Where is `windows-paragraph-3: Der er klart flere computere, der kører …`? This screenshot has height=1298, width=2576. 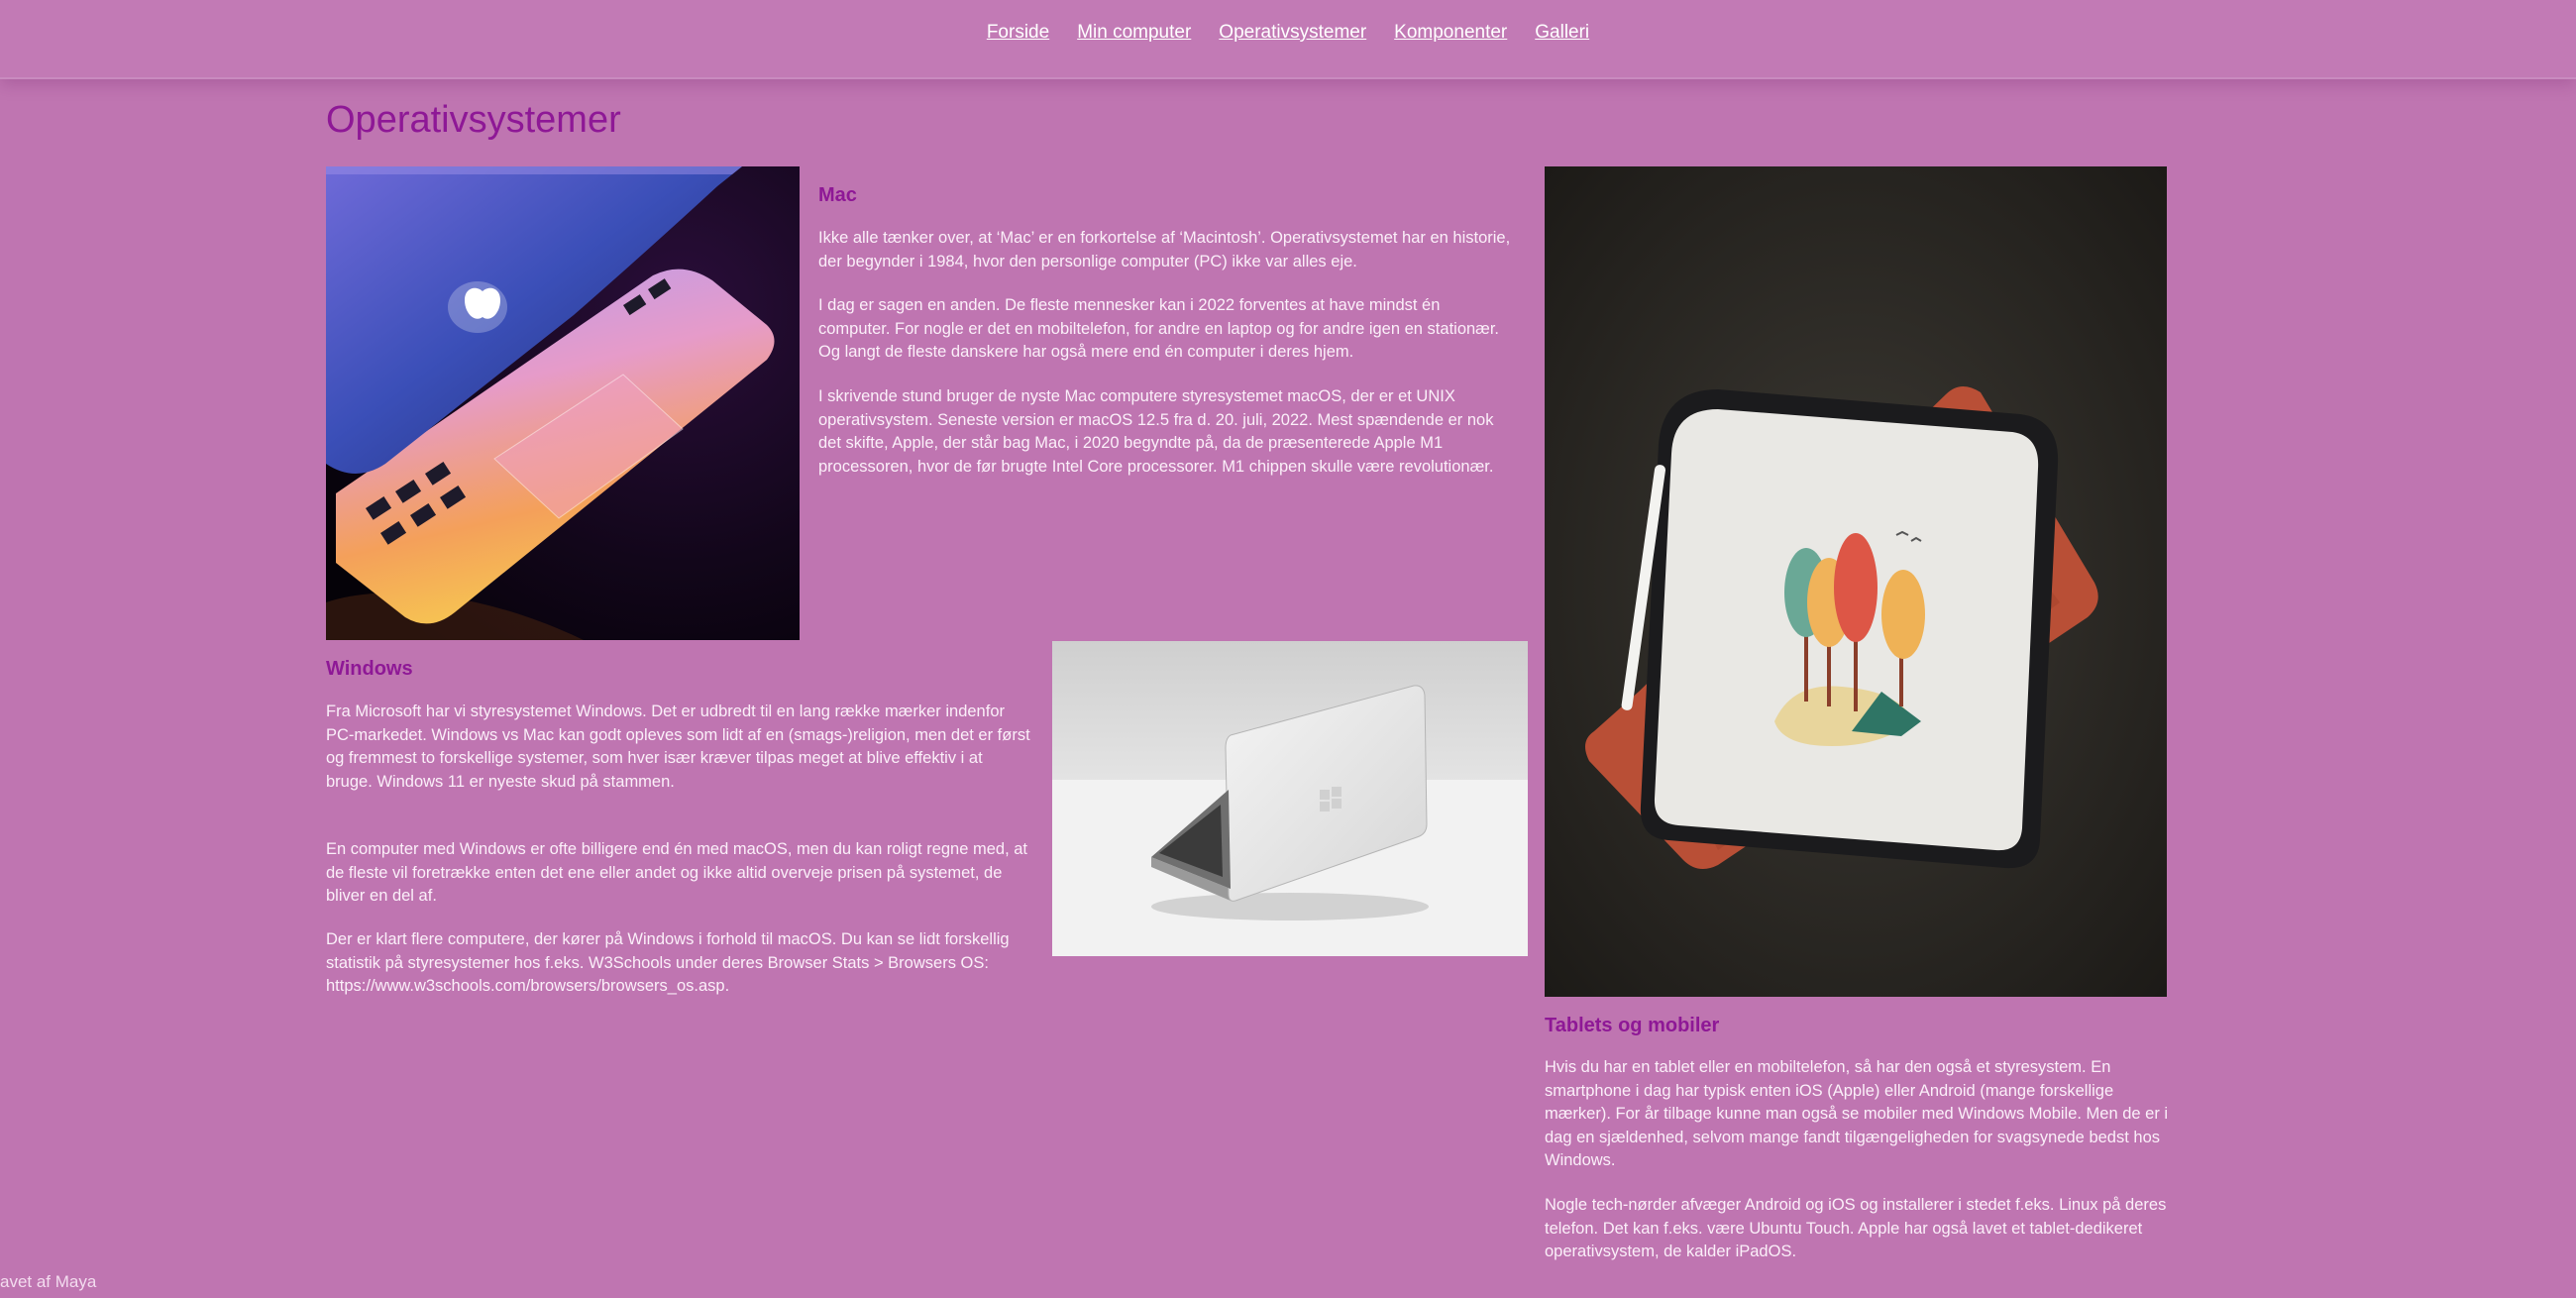
windows-paragraph-3: Der er klart flere computere, der kører … is located at coordinates (668, 962).